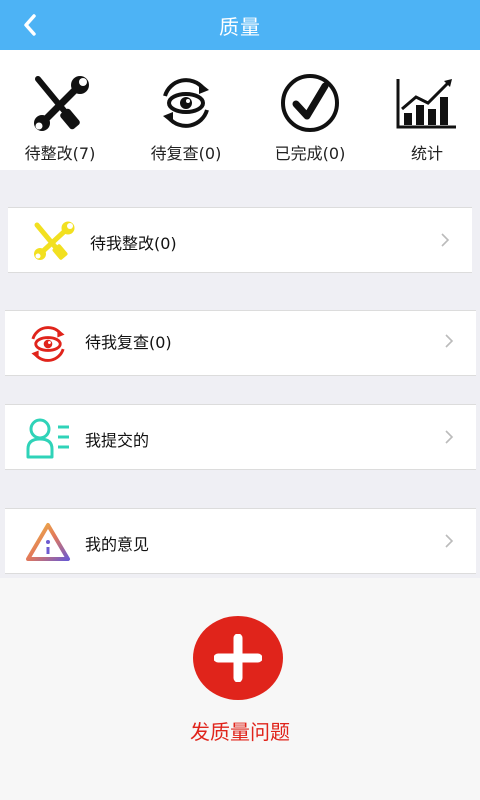  I want to click on menu-item-my-rectify: 待我整改(0), so click(240, 240).